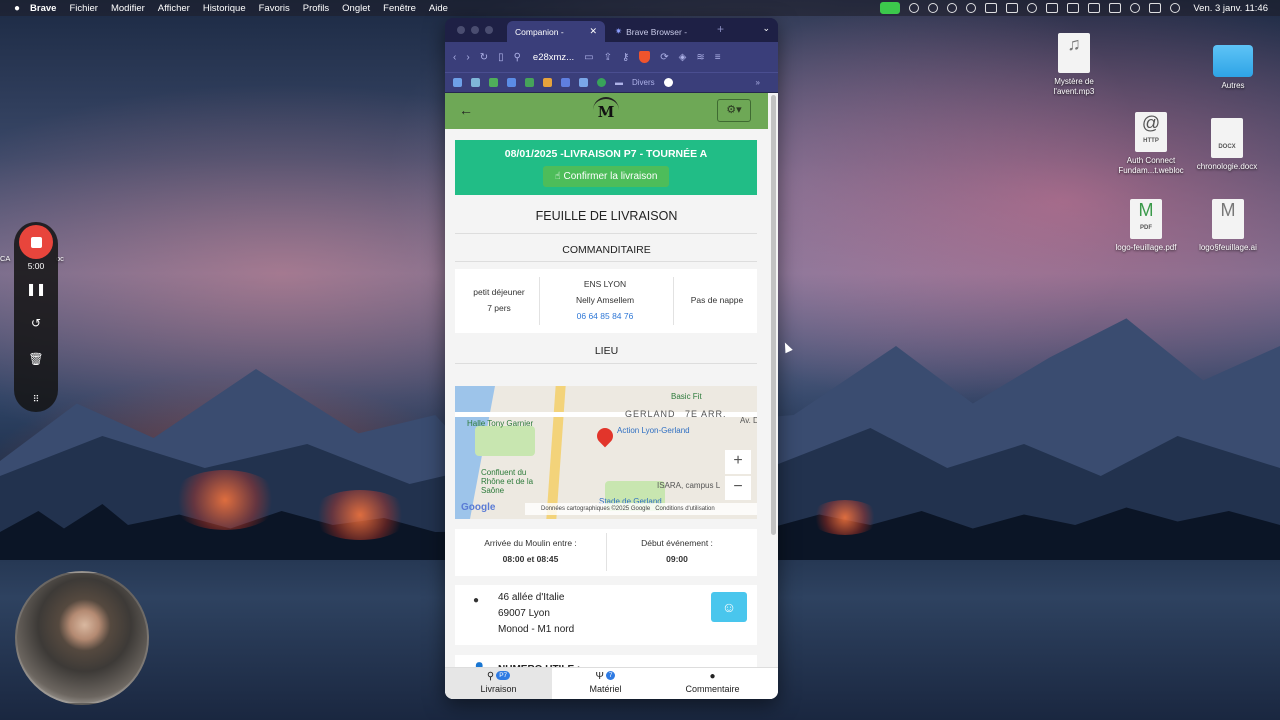  What do you see at coordinates (1074, 65) in the screenshot?
I see `desktop-file-mp3: ♫ Mystère de l'avent.mp3` at bounding box center [1074, 65].